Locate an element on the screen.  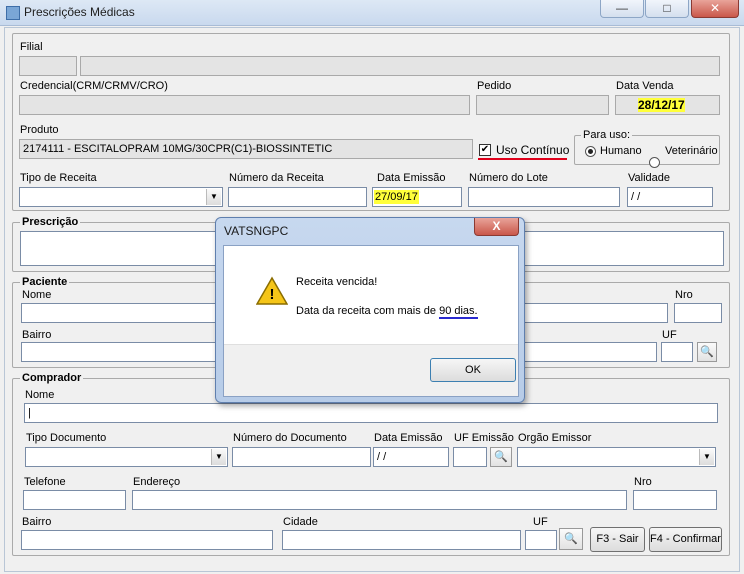
uso-continuo-label: Uso Contínuo is located at coordinates (533, 150).